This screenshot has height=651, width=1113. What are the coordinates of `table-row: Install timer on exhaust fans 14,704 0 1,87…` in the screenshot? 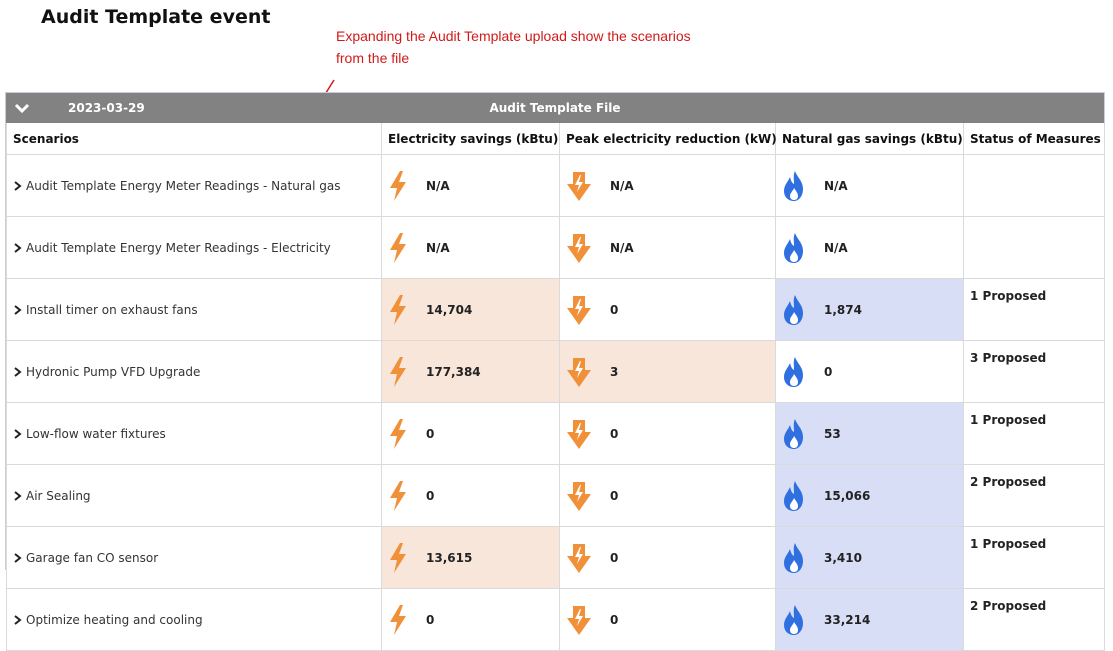 It's located at (555, 309).